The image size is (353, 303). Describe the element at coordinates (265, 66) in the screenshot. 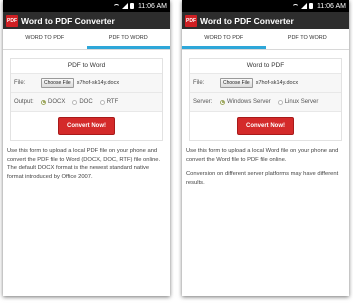

I see `form-title: Word to PDF` at that location.